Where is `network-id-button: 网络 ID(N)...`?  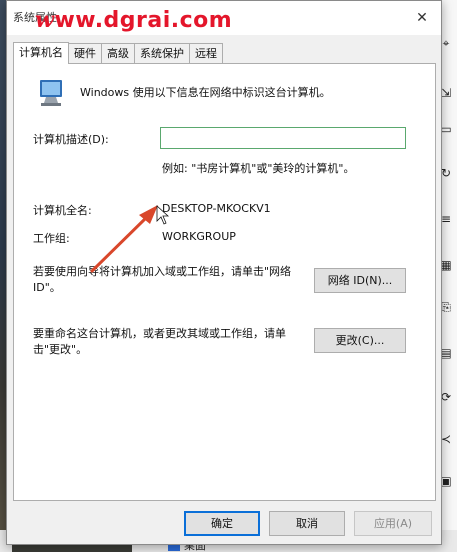 network-id-button: 网络 ID(N)... is located at coordinates (360, 280).